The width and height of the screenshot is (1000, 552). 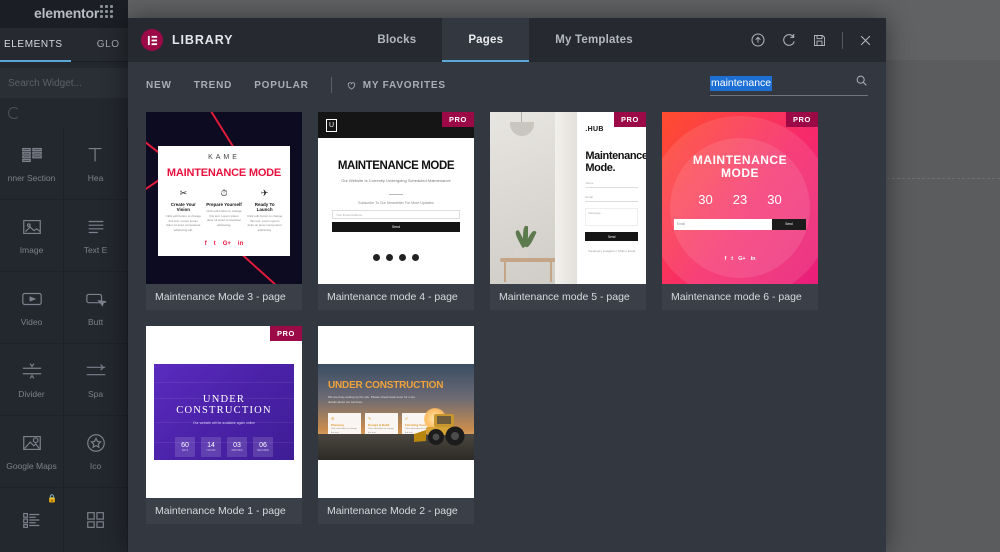 I want to click on widget-inner-section: nner Section, so click(x=32, y=164).